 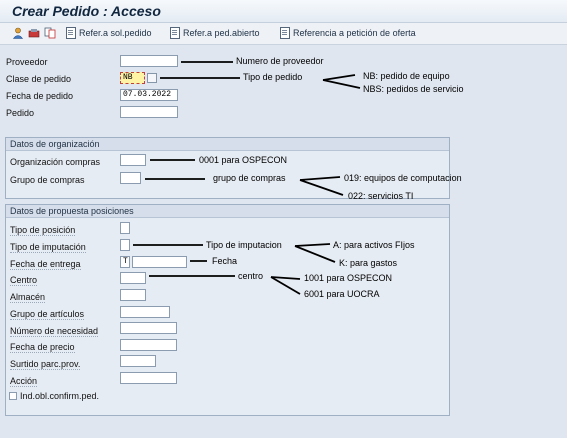 What do you see at coordinates (381, 196) in the screenshot?
I see `annotation: 022: servicios TI` at bounding box center [381, 196].